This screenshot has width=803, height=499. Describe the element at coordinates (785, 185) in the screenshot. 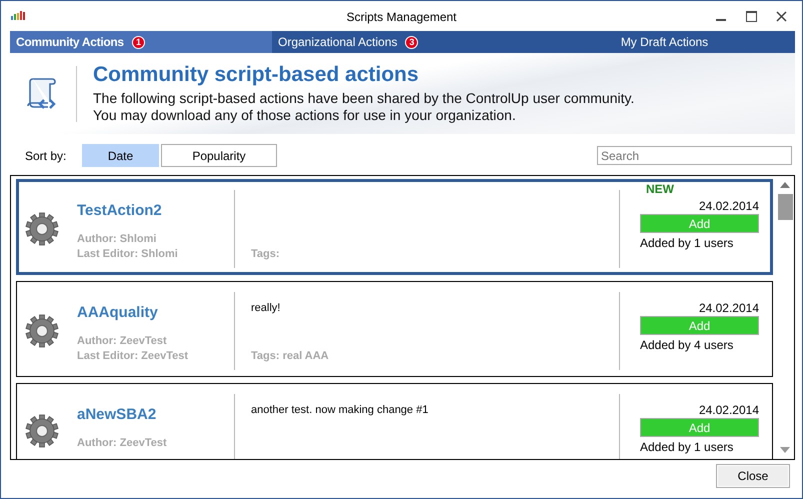

I see `scroll-up-arrow-icon` at that location.